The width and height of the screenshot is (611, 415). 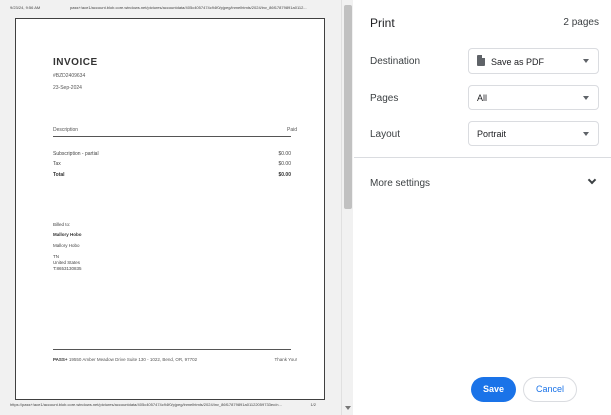 What do you see at coordinates (518, 62) in the screenshot?
I see `destination-value: Save as PDF` at bounding box center [518, 62].